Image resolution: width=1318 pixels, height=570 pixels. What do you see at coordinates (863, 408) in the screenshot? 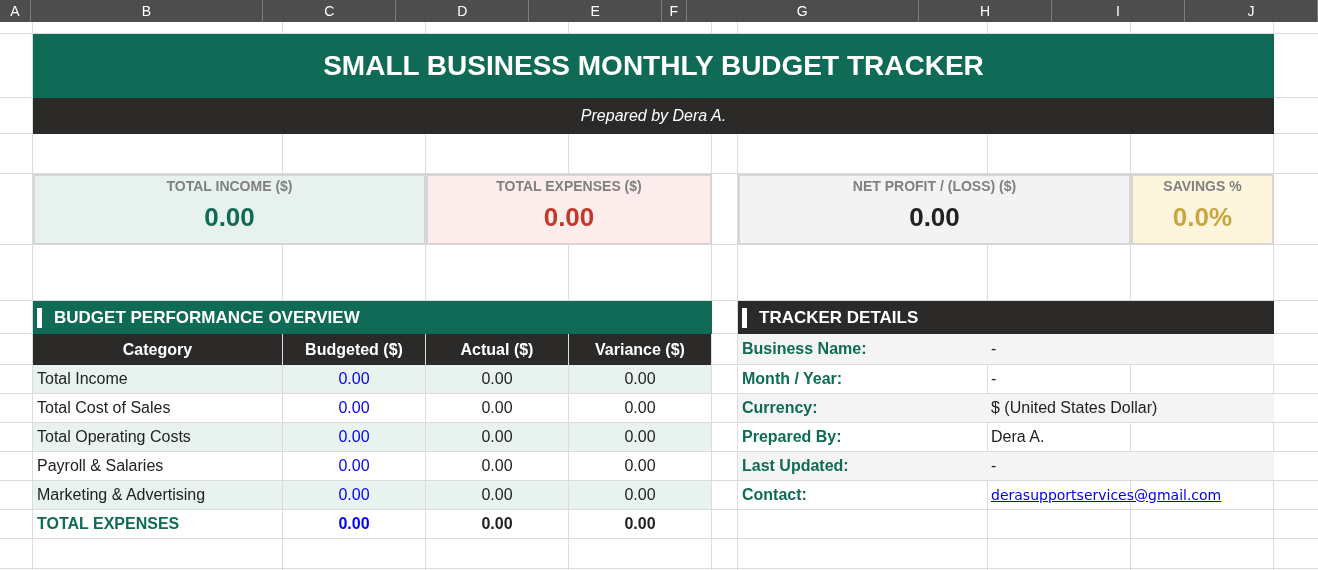
I see `field-label: Currency:` at bounding box center [863, 408].